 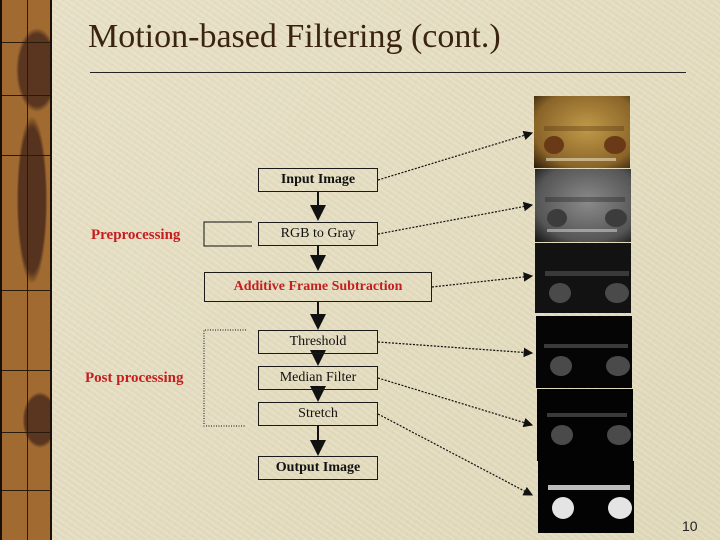 I want to click on page-number: 10, so click(x=690, y=526).